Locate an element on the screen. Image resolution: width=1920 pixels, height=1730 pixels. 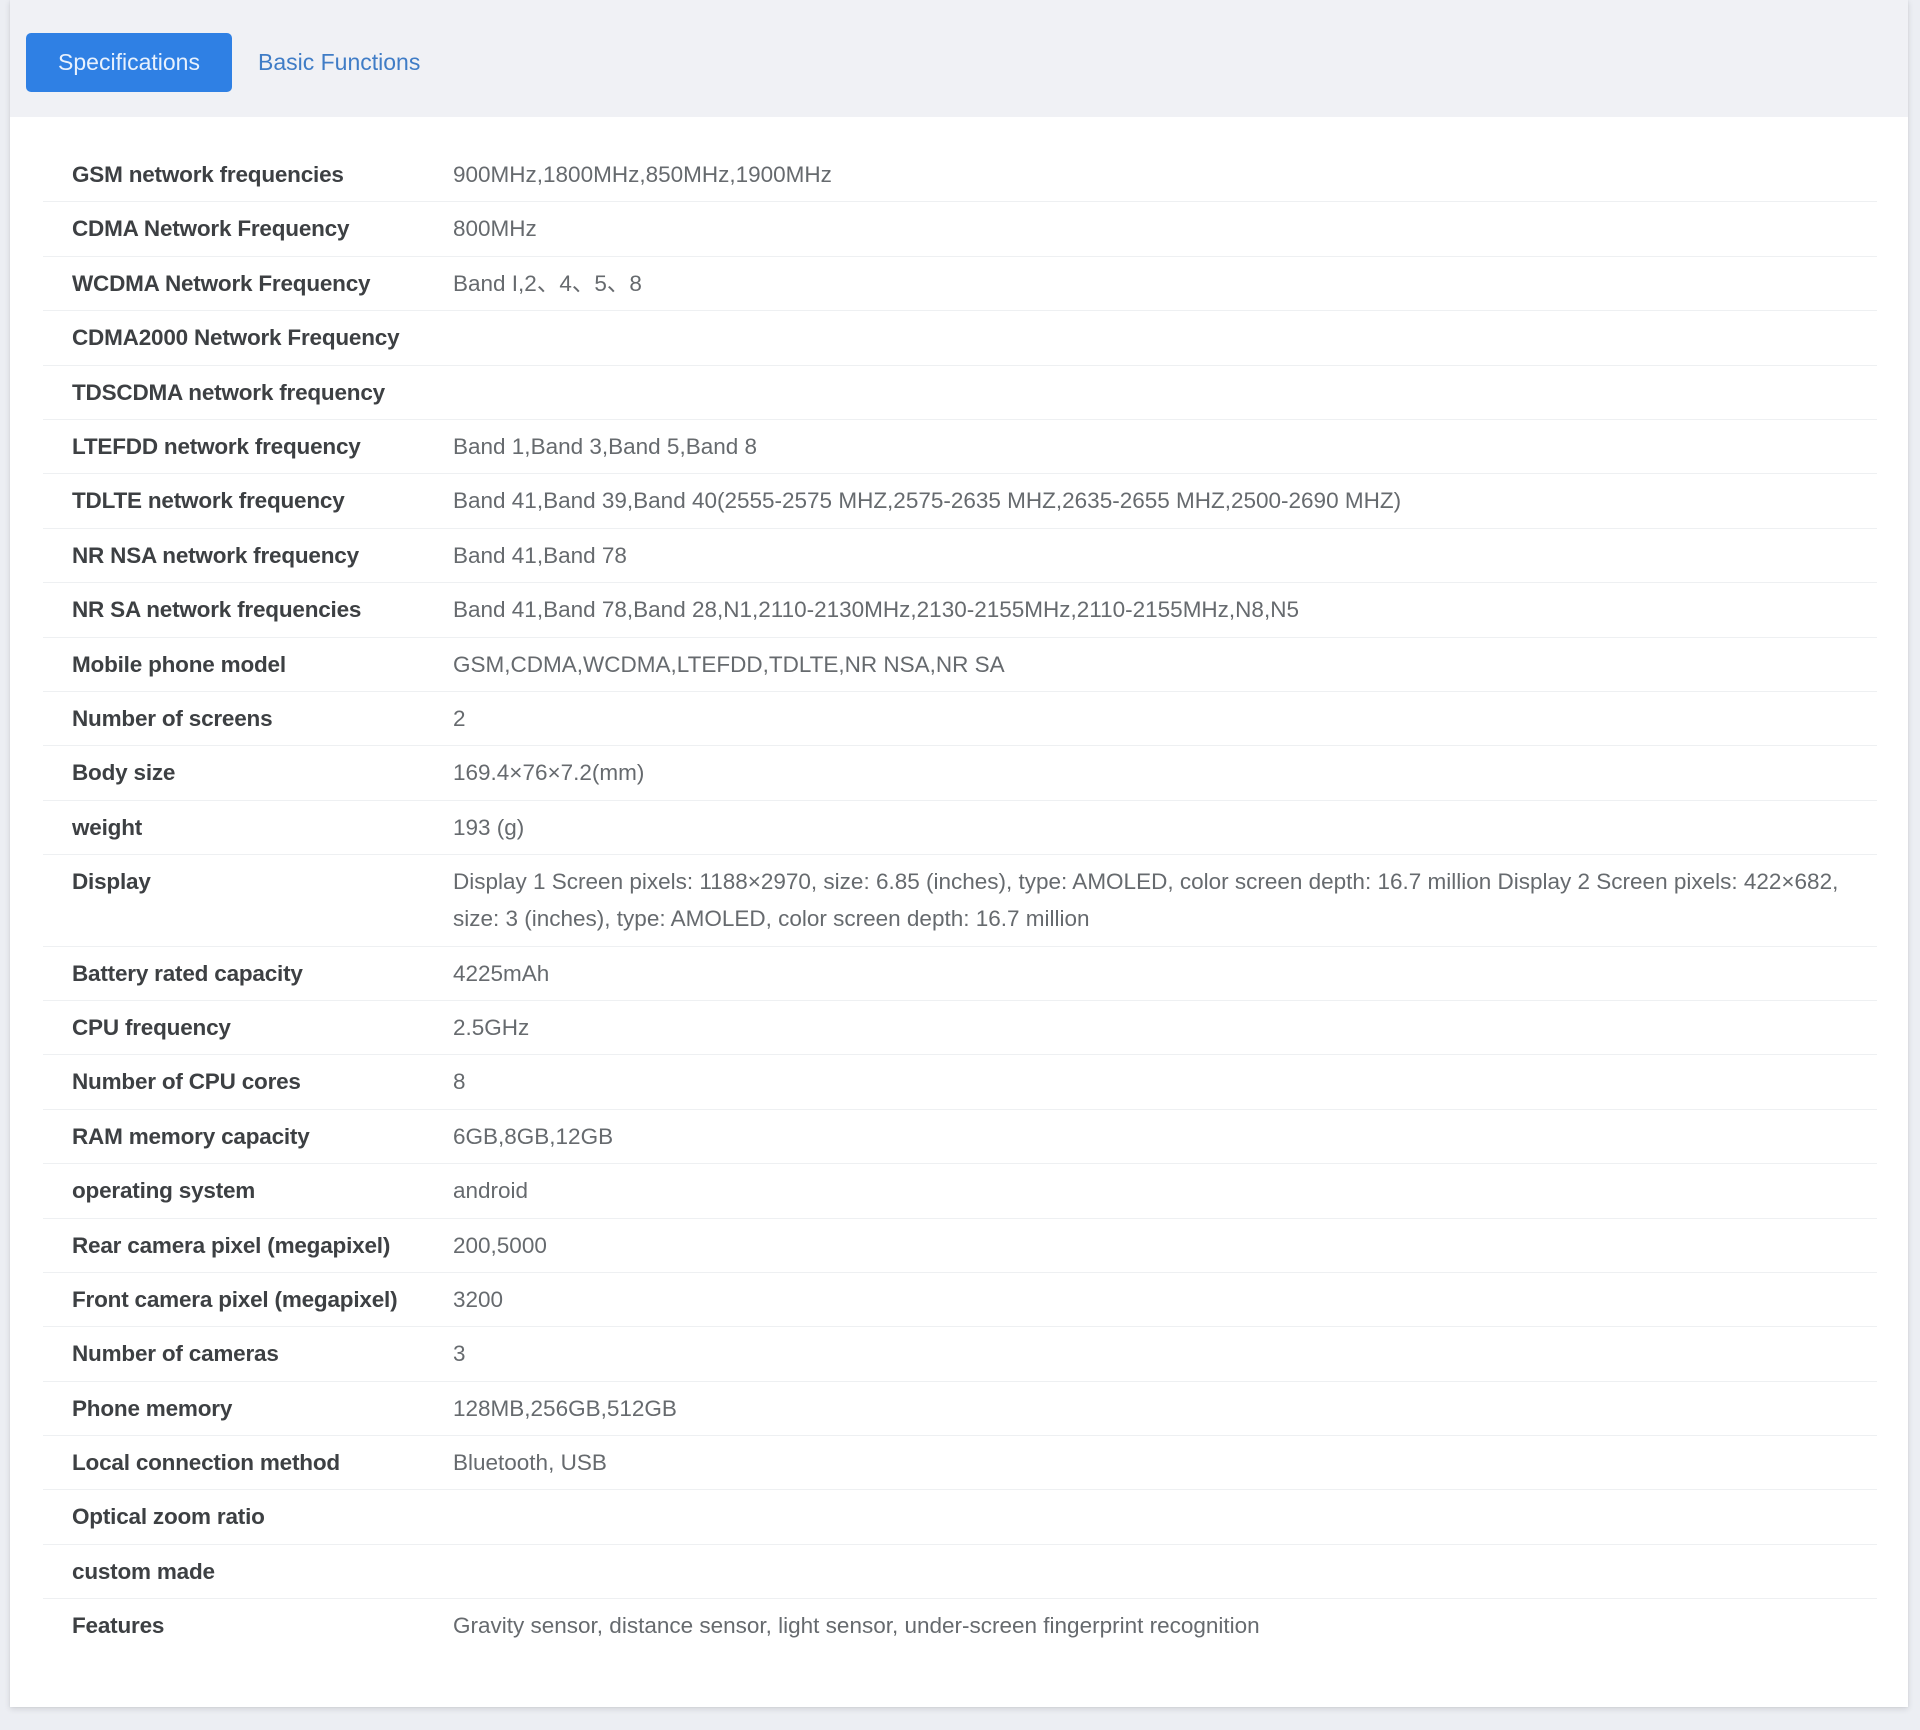
spec-label: weight is located at coordinates (107, 827).